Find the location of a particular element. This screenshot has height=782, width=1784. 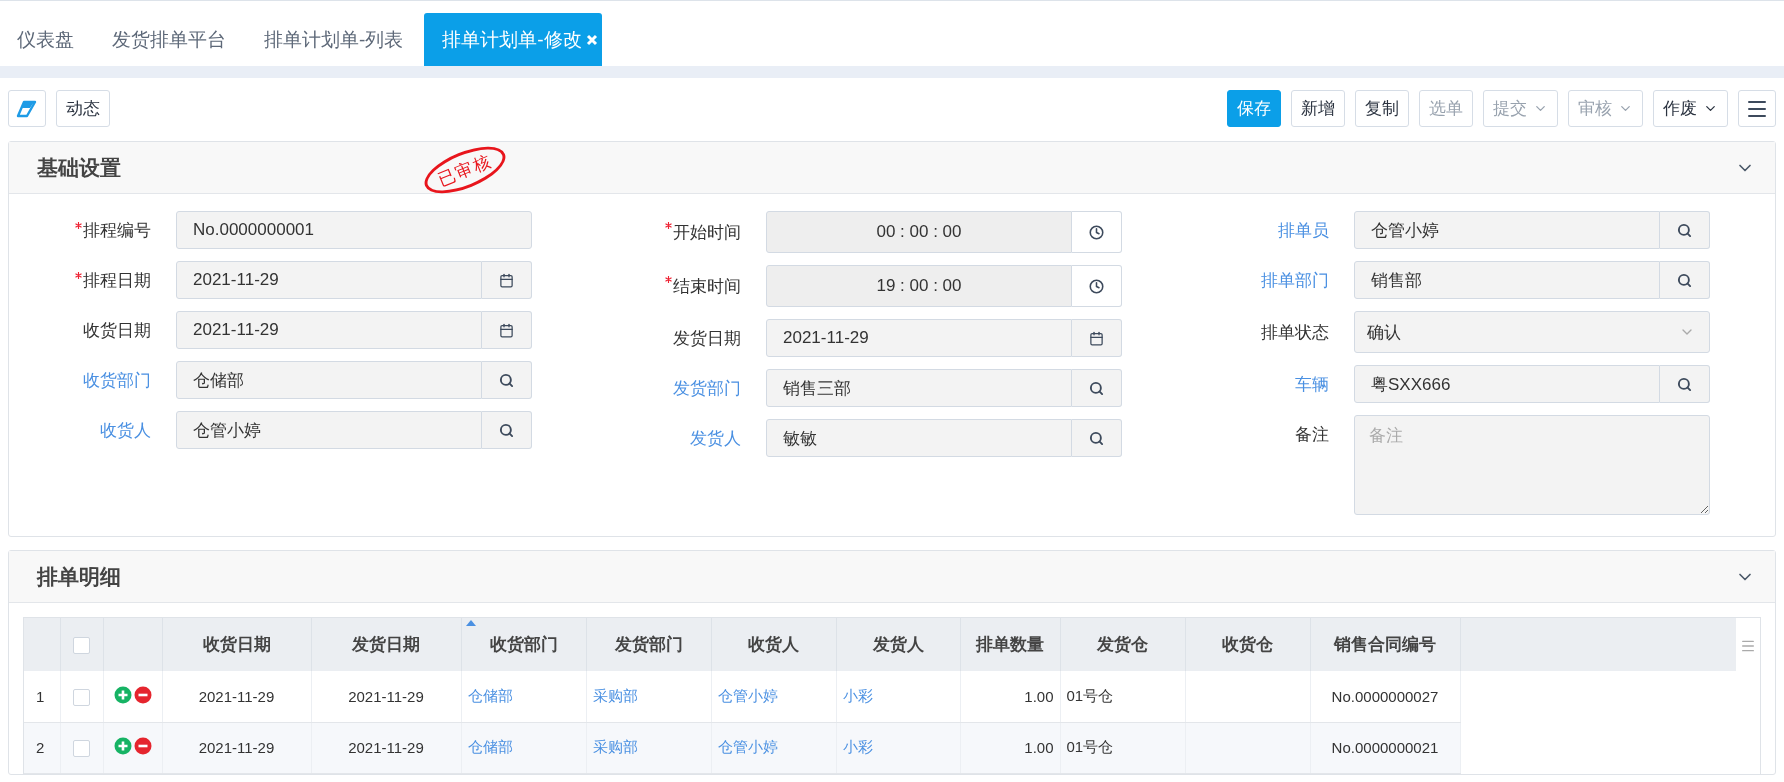

column-header: 收货部门 is located at coordinates (523, 644).